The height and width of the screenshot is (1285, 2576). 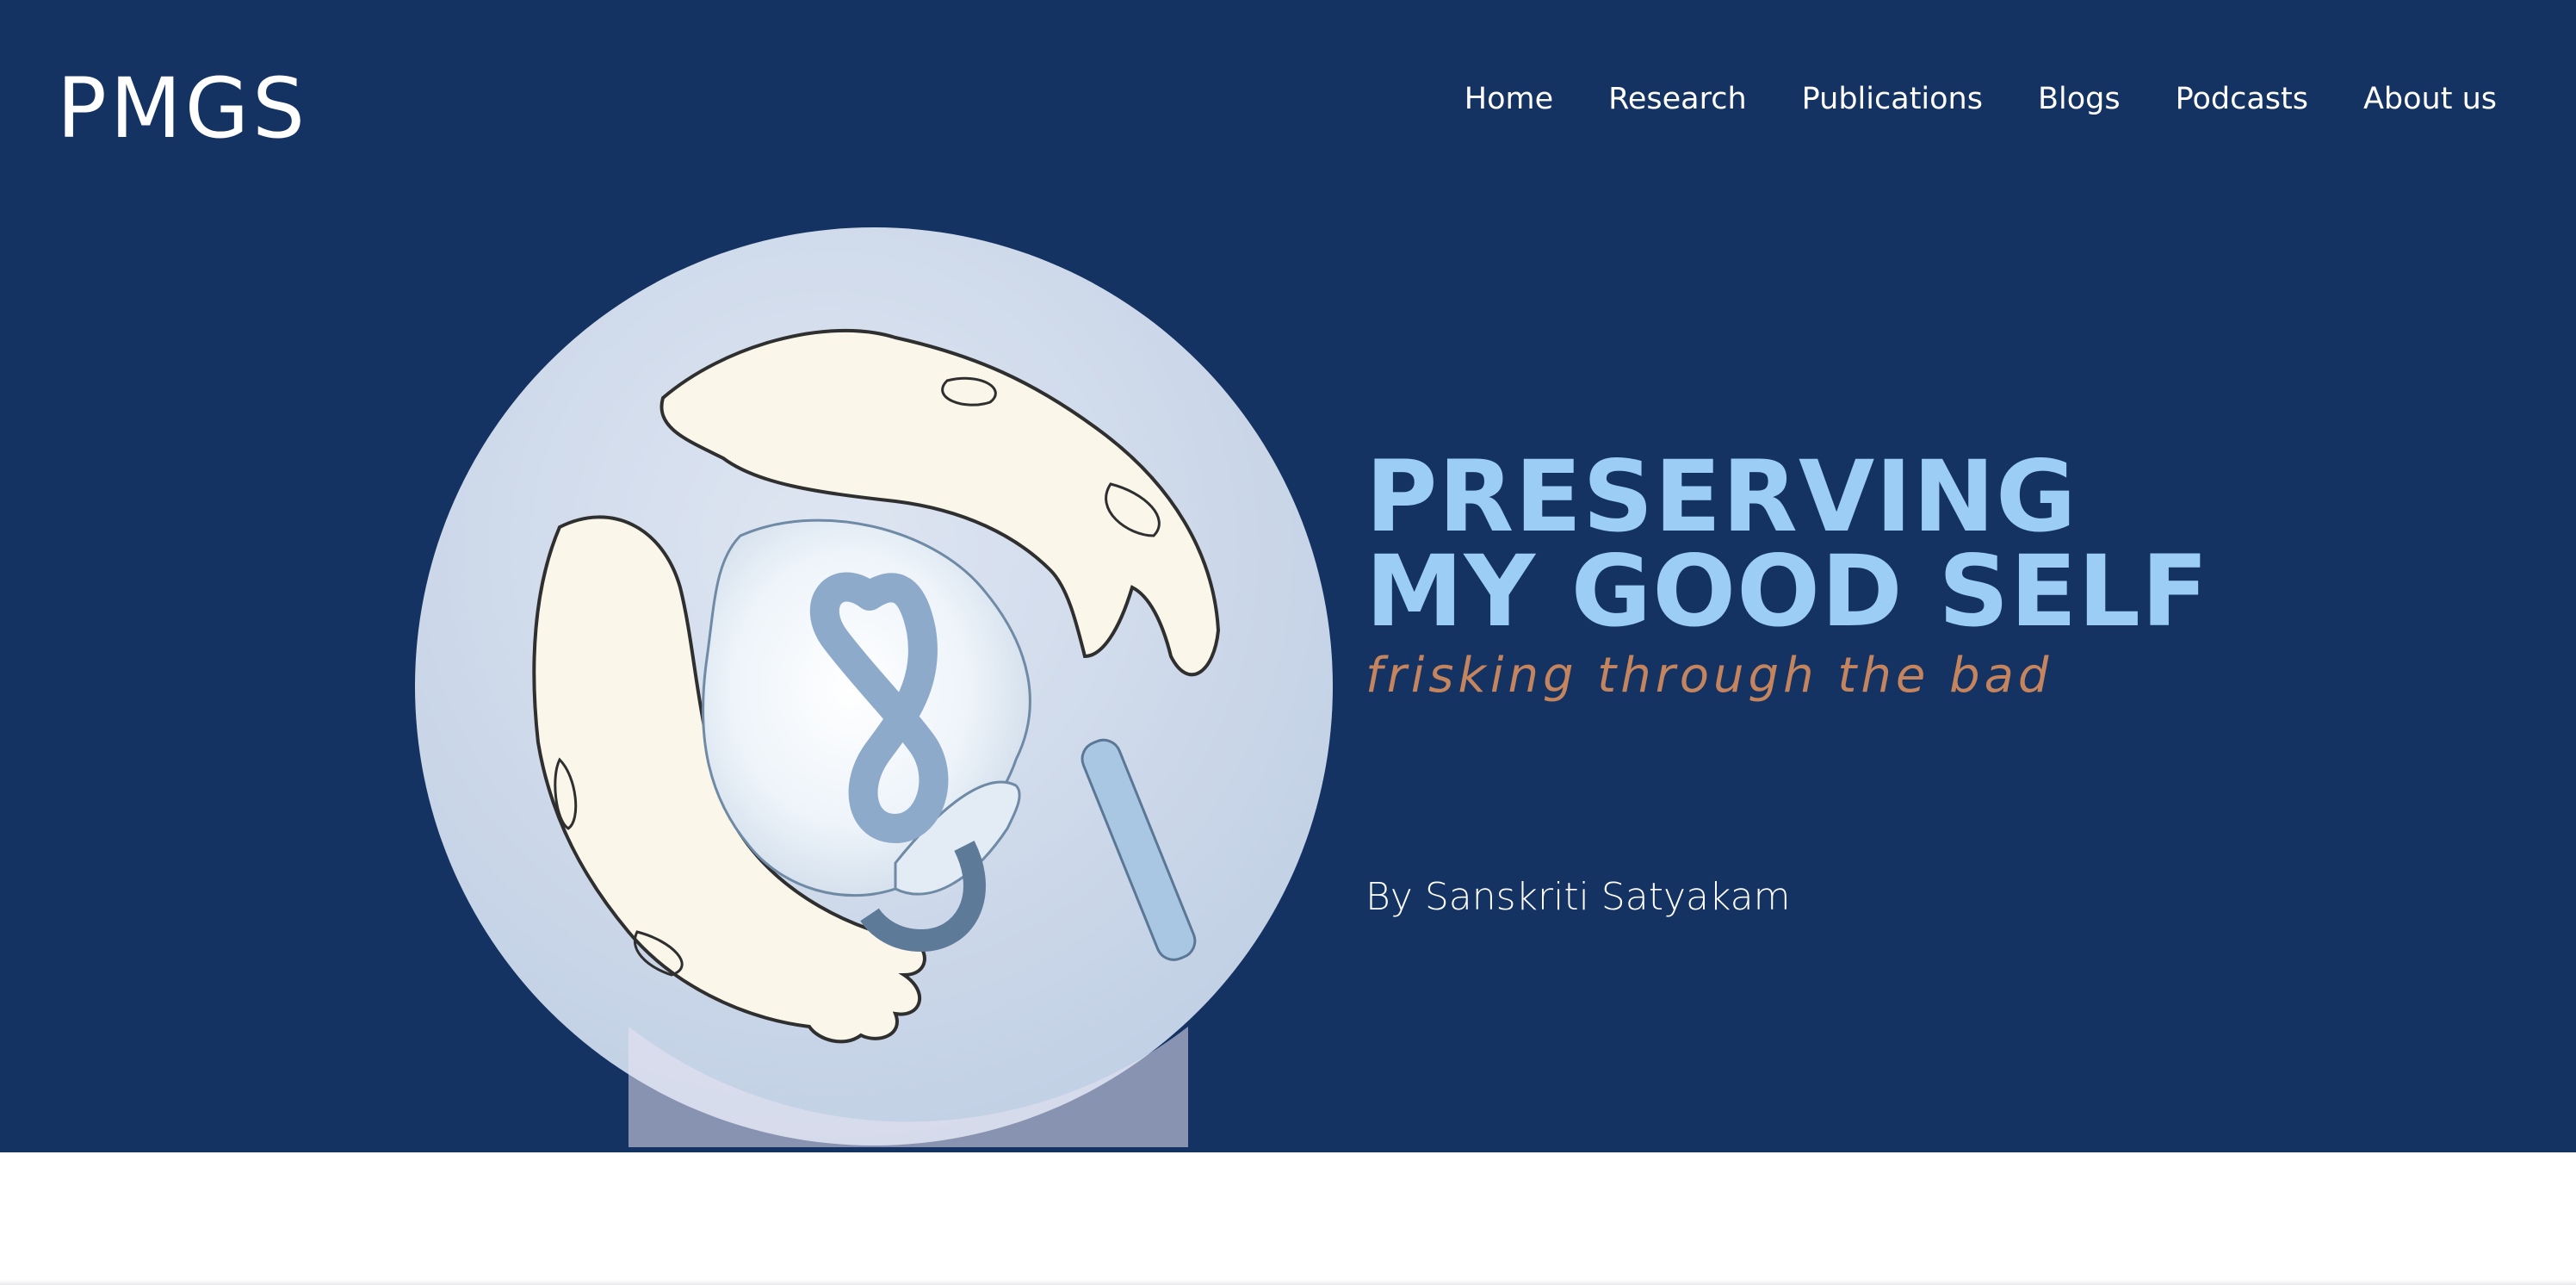 I want to click on site-logo: PMGS, so click(x=182, y=109).